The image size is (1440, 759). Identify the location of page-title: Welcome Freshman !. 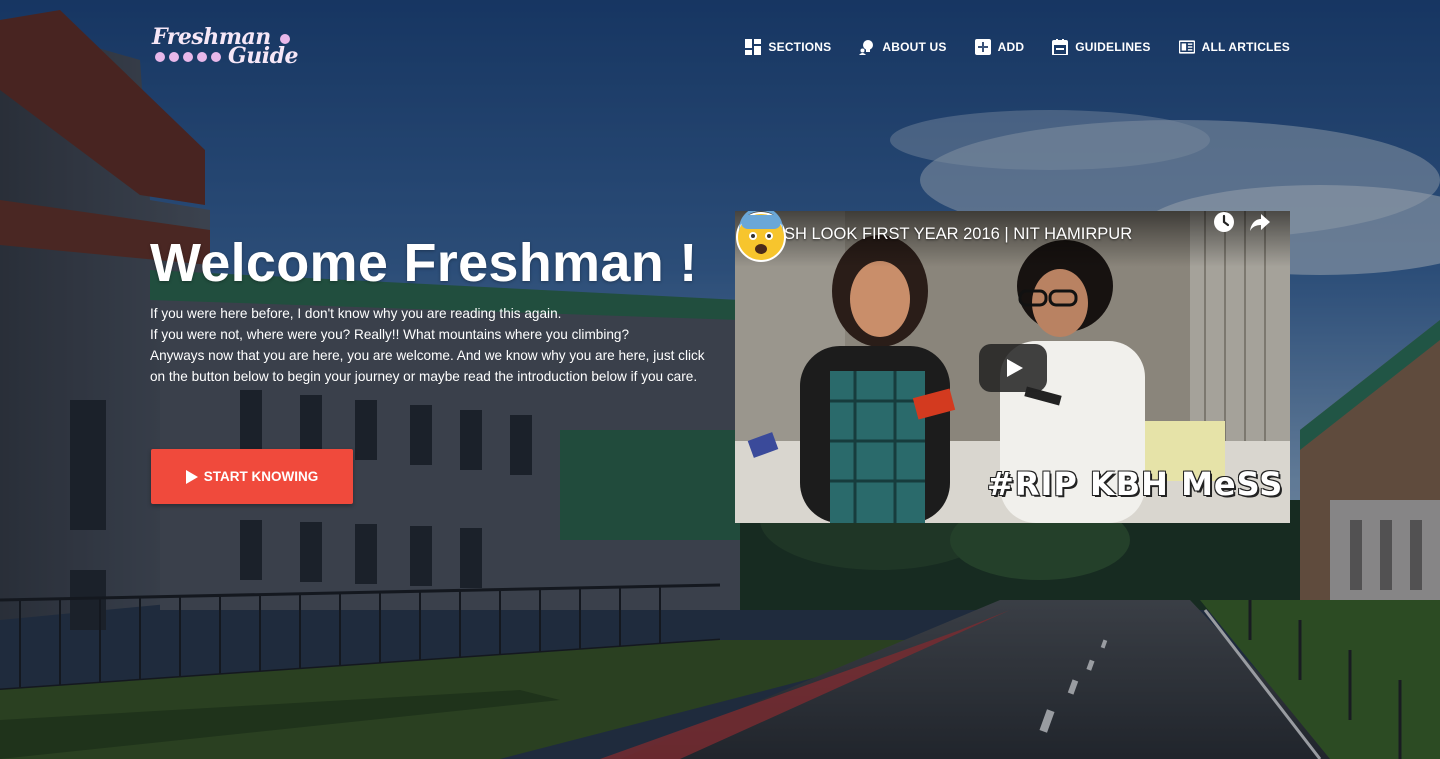
(424, 263).